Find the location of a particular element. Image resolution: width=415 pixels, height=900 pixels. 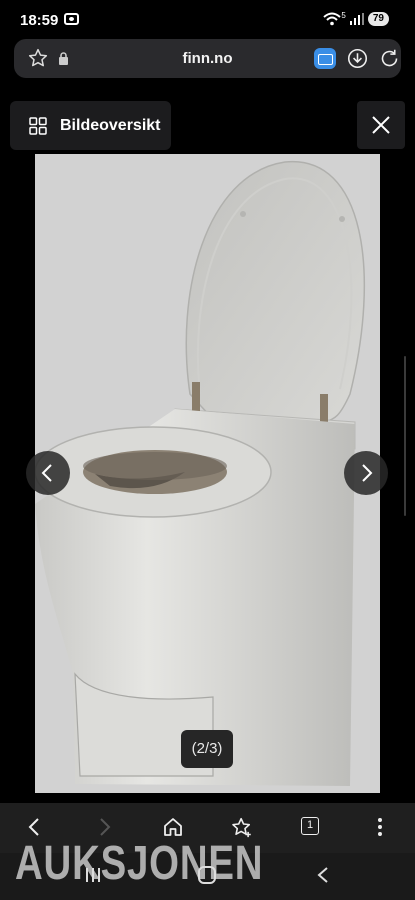

address-bar: finn.no is located at coordinates (207, 58).